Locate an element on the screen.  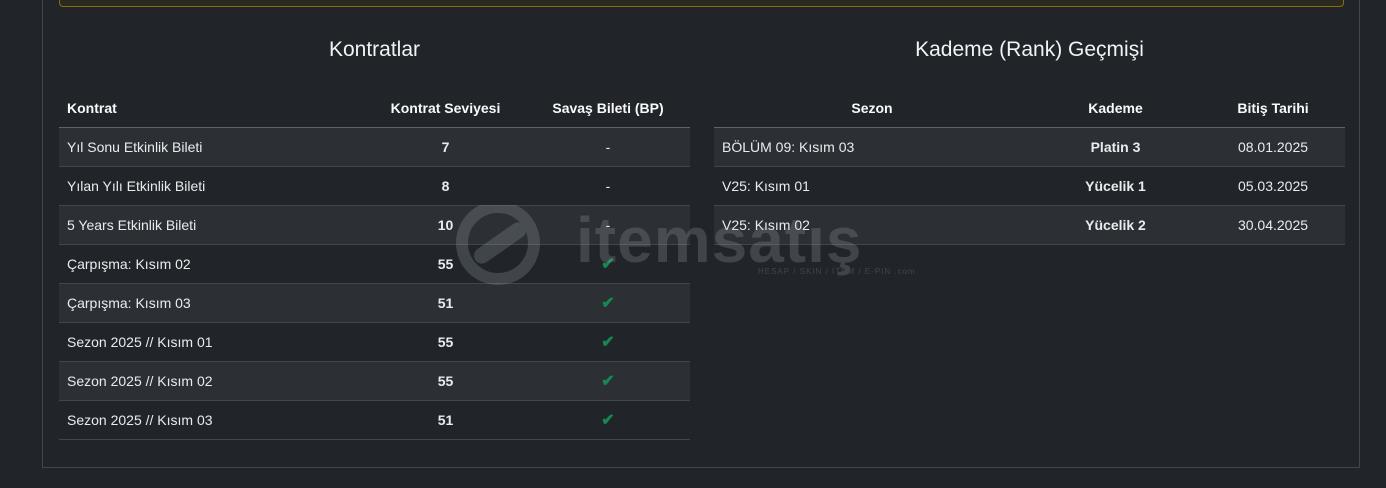
season-name: V25: Kısım 02 is located at coordinates (872, 225).